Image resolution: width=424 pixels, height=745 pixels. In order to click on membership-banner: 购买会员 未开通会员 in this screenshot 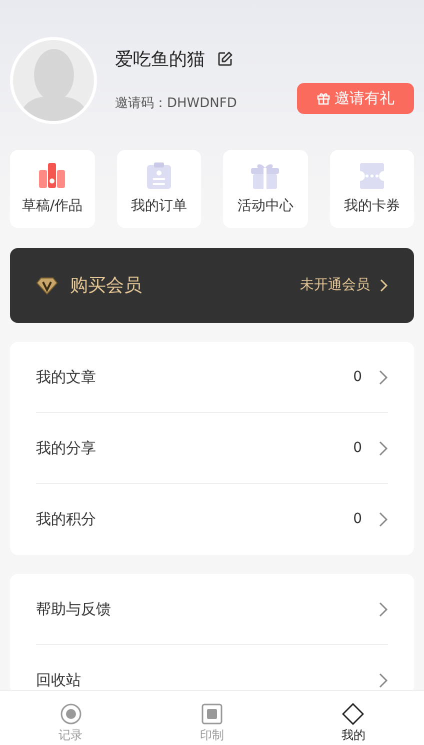, I will do `click(212, 285)`.